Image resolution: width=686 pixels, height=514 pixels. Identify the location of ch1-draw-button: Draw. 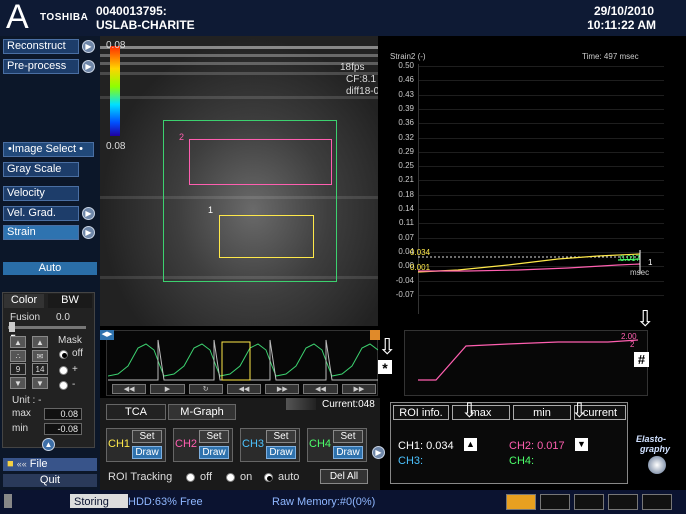
(147, 452).